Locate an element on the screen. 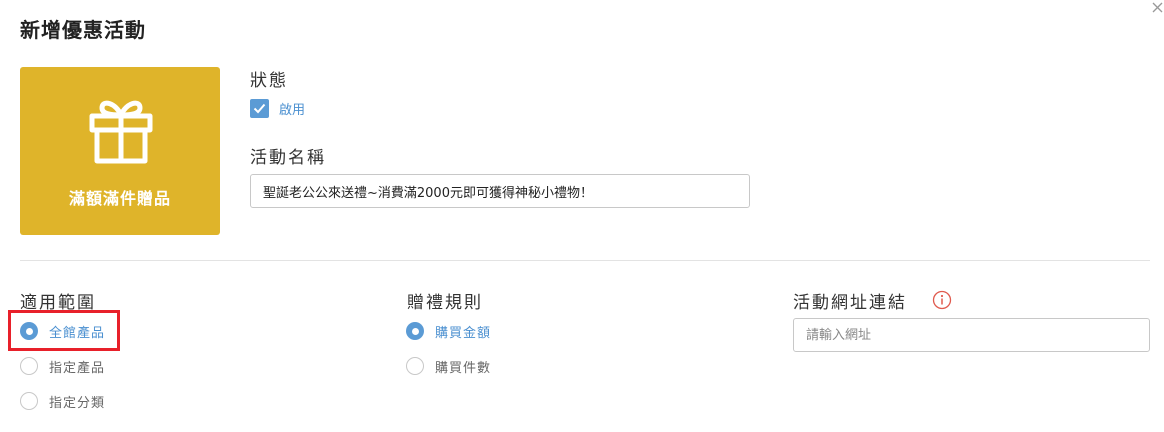  scope-option-label: 指定分類 is located at coordinates (77, 403).